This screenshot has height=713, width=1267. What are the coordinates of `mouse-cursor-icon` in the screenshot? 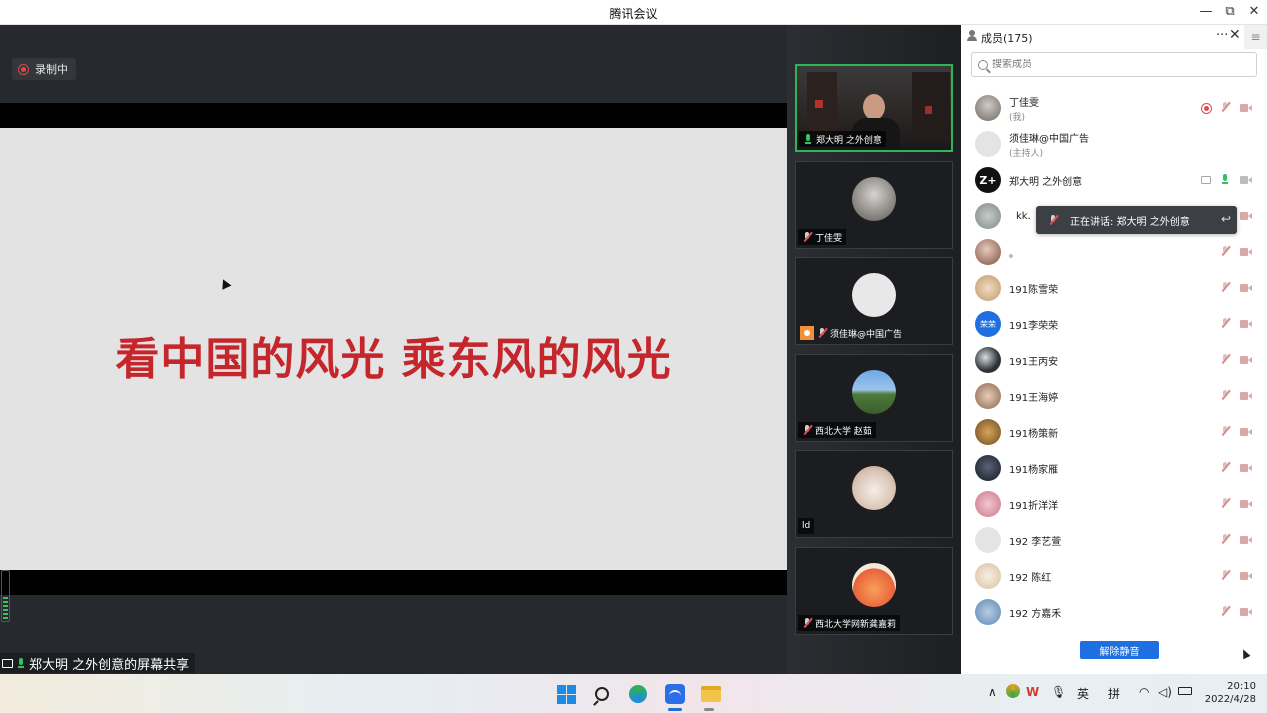 It's located at (1245, 653).